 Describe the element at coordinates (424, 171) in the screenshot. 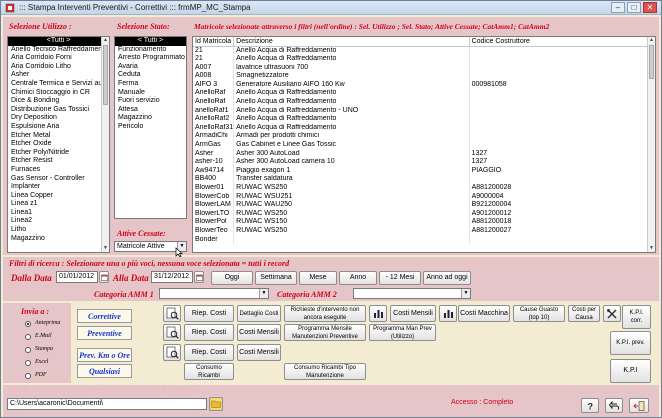

I see `table-row: Aw94714 Piaggio exagon 1 PIAGGIO` at that location.